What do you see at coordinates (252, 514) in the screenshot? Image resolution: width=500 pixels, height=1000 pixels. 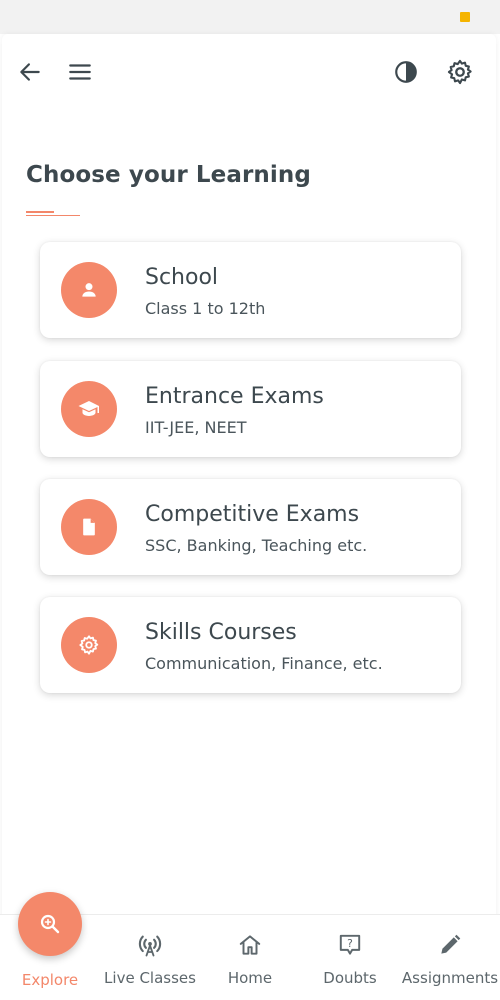 I see `category-title: Competitive Exams` at bounding box center [252, 514].